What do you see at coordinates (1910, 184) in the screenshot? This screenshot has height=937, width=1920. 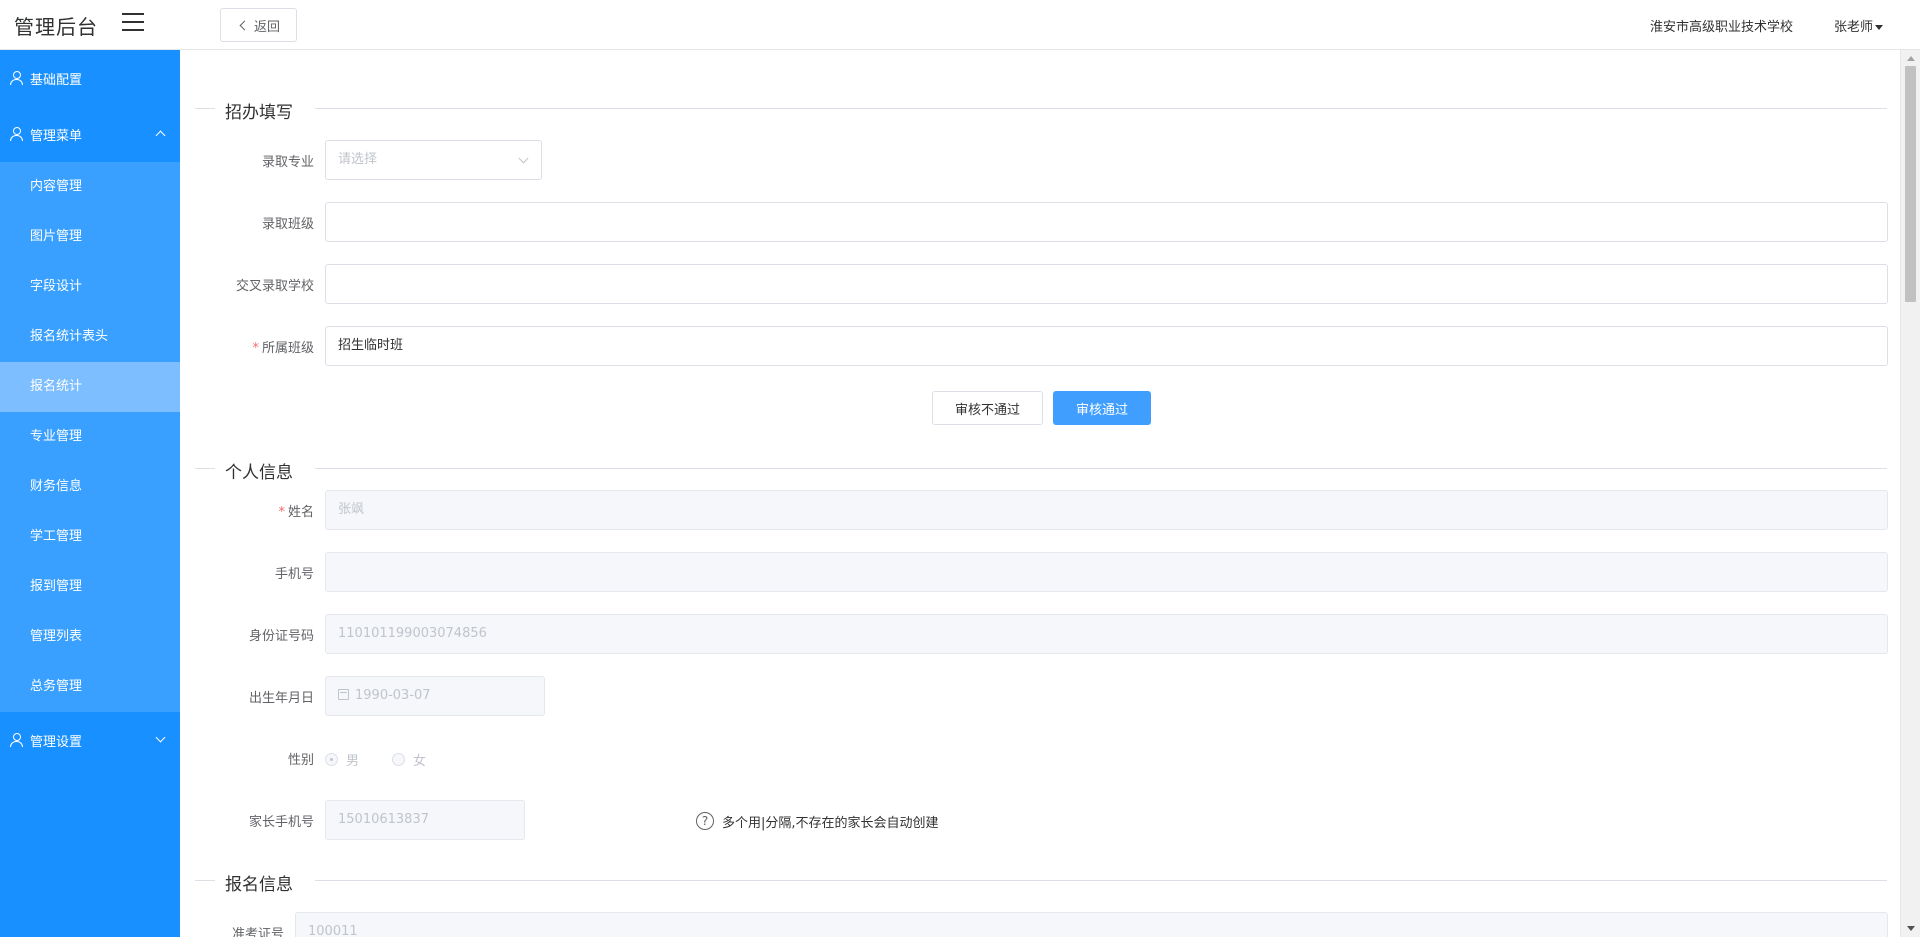 I see `scroll-thumb` at bounding box center [1910, 184].